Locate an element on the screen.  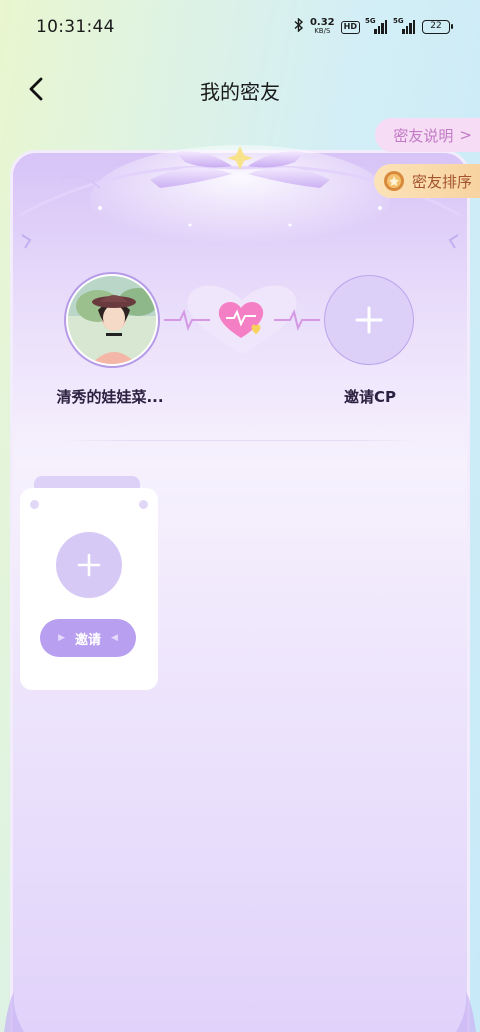
chevron-right-icon: > is located at coordinates (465, 135).